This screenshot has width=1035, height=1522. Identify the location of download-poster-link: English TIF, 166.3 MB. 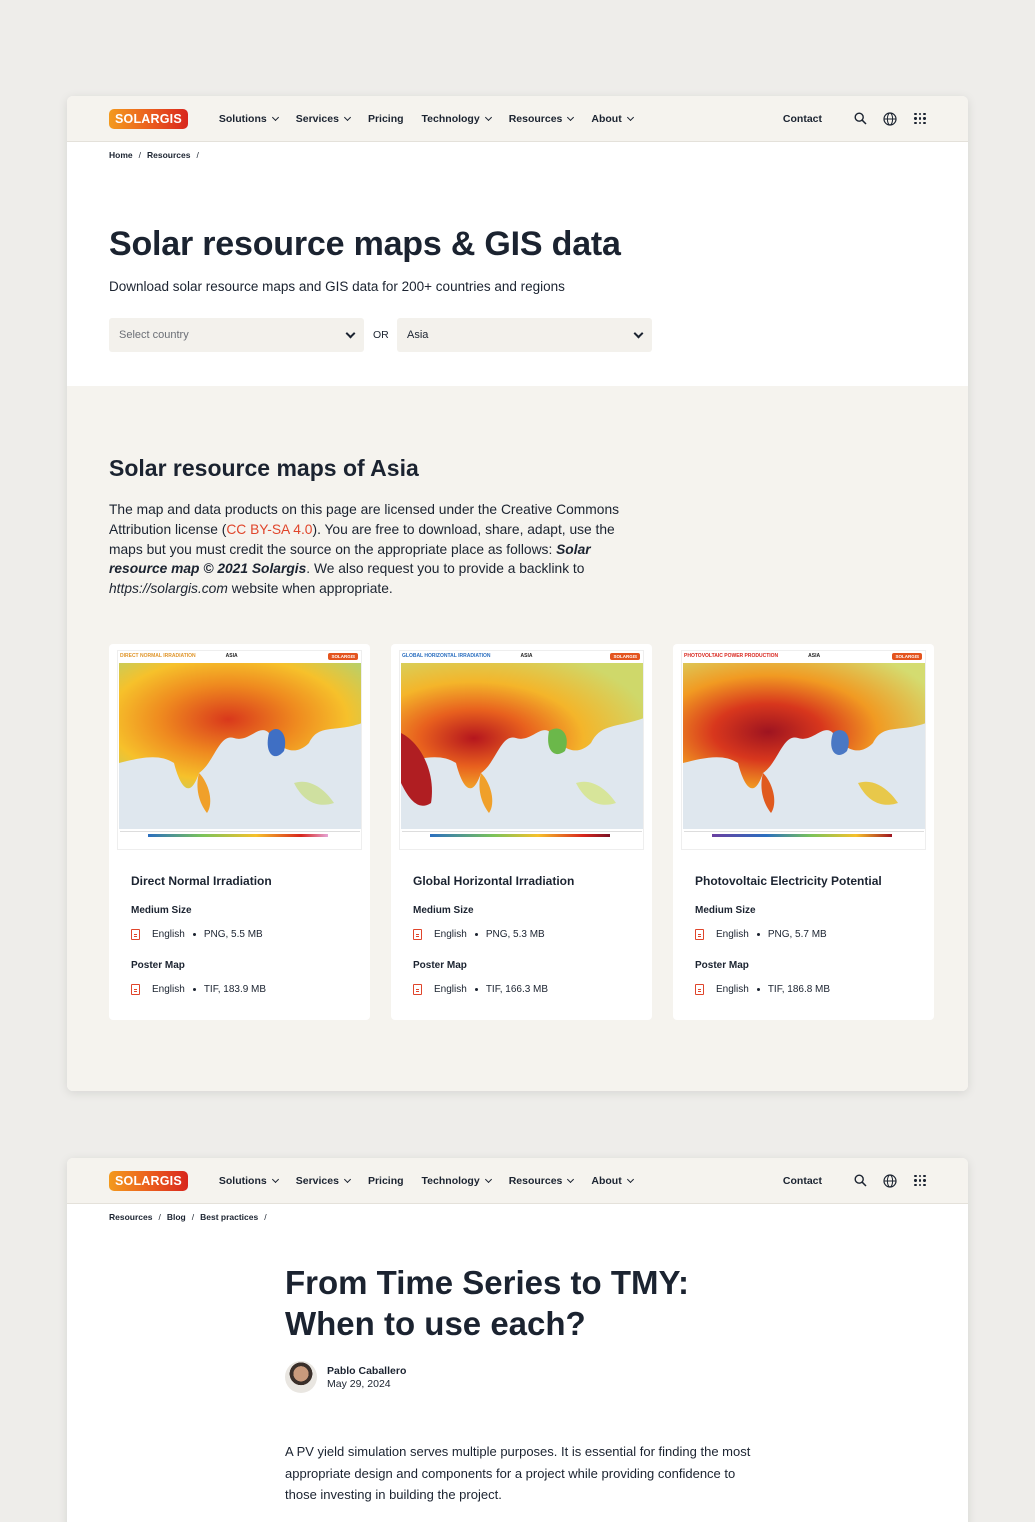
(480, 989).